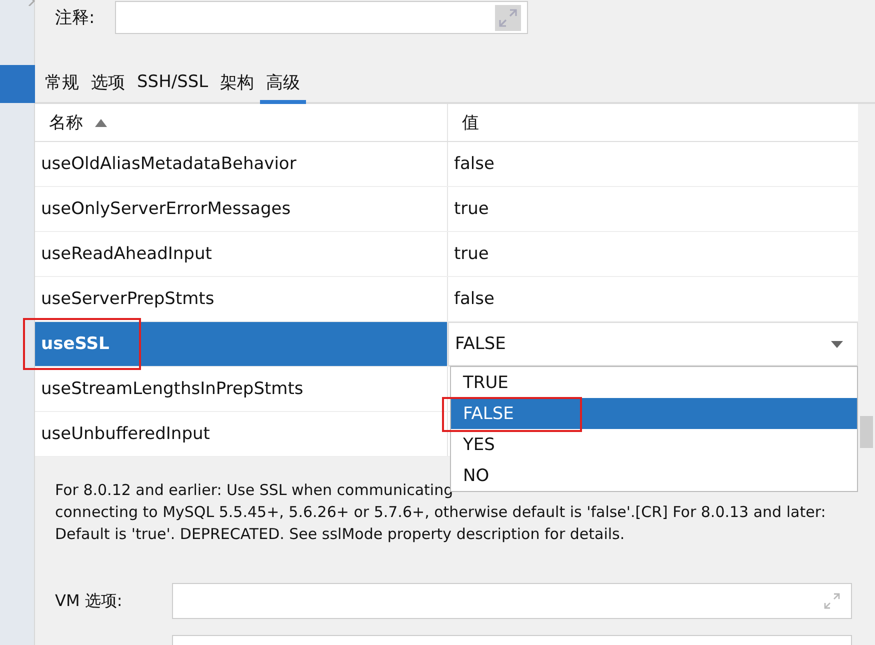 The image size is (875, 645). Describe the element at coordinates (75, 18) in the screenshot. I see `comment-label: 注释:` at that location.